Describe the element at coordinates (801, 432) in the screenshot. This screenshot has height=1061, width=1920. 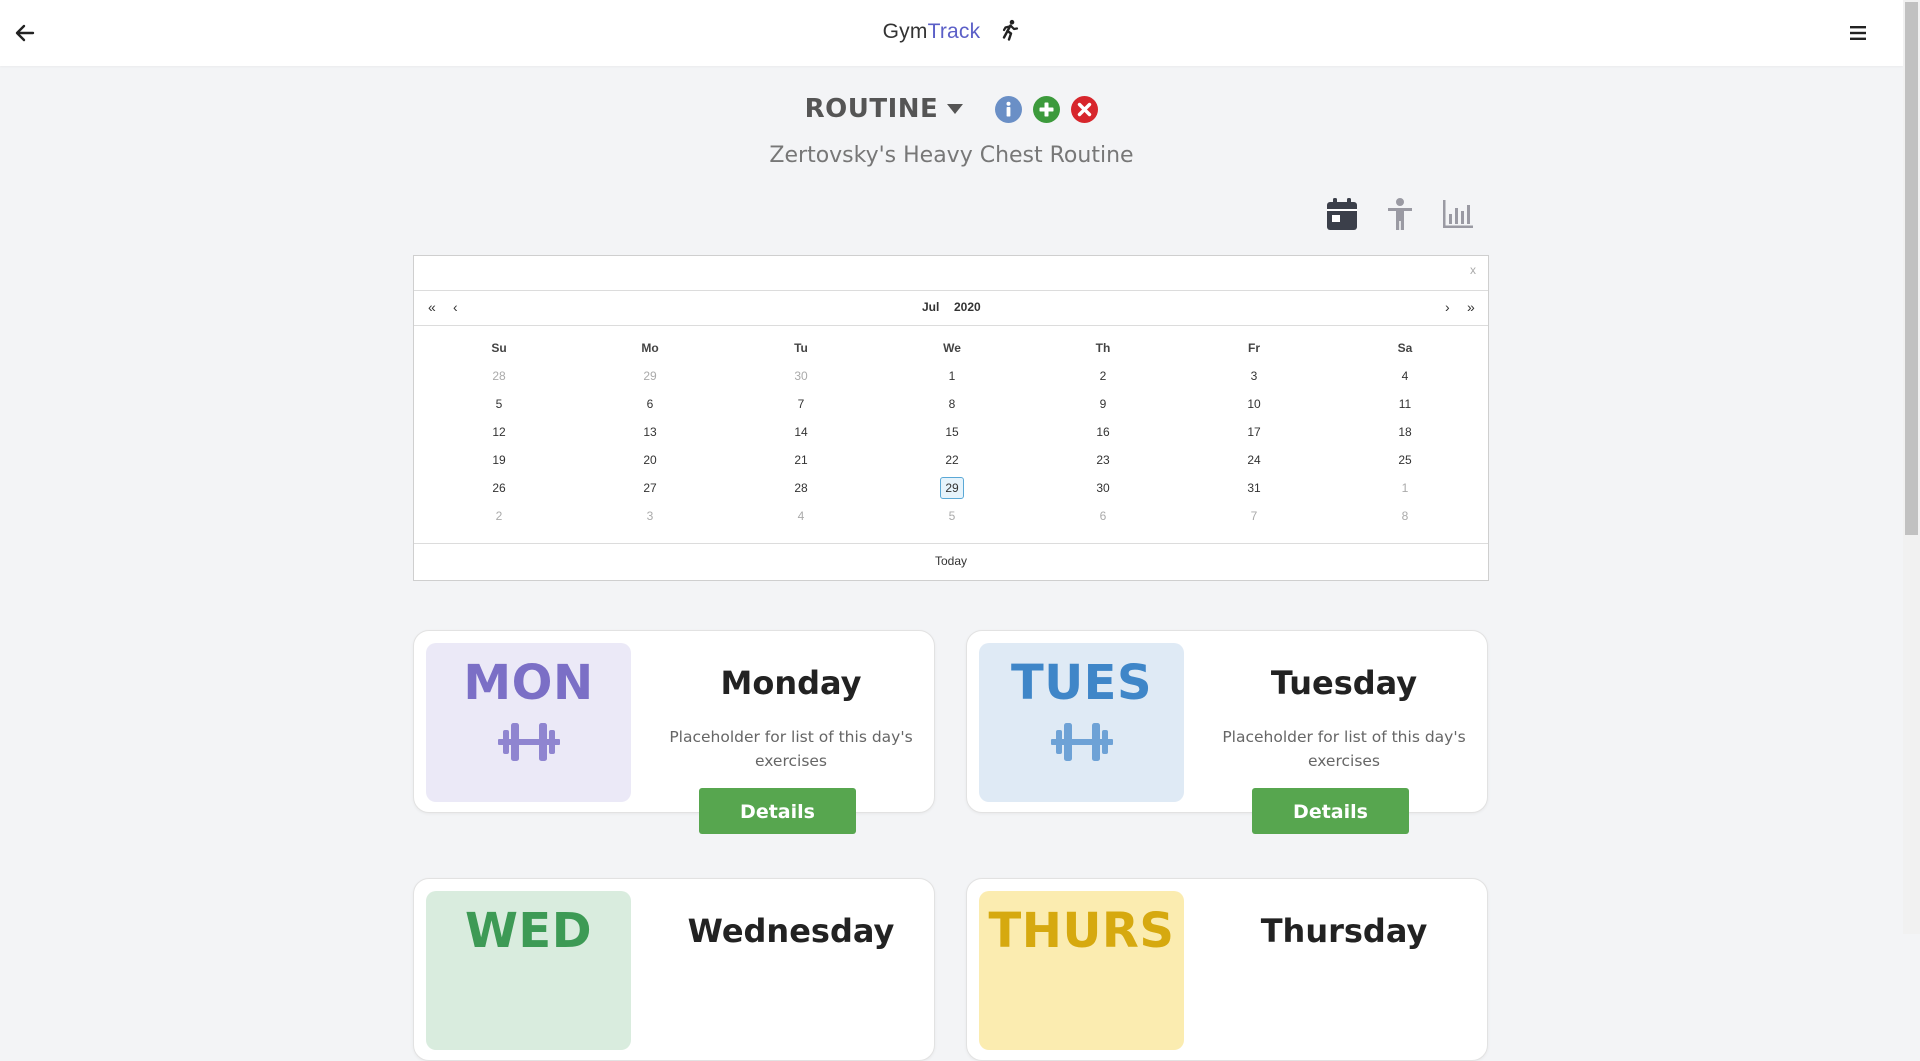
I see `calendar-day: 14` at that location.